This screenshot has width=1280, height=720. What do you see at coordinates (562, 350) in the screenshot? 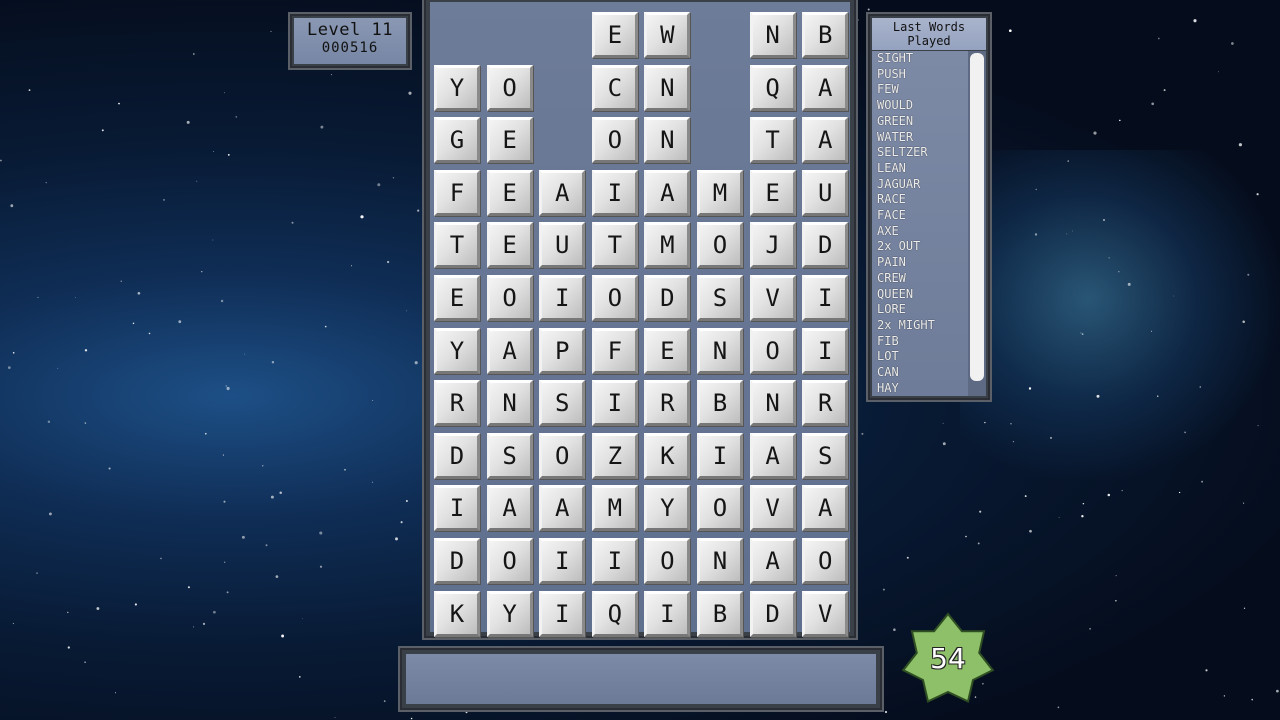
I see `letter-tile: P` at bounding box center [562, 350].